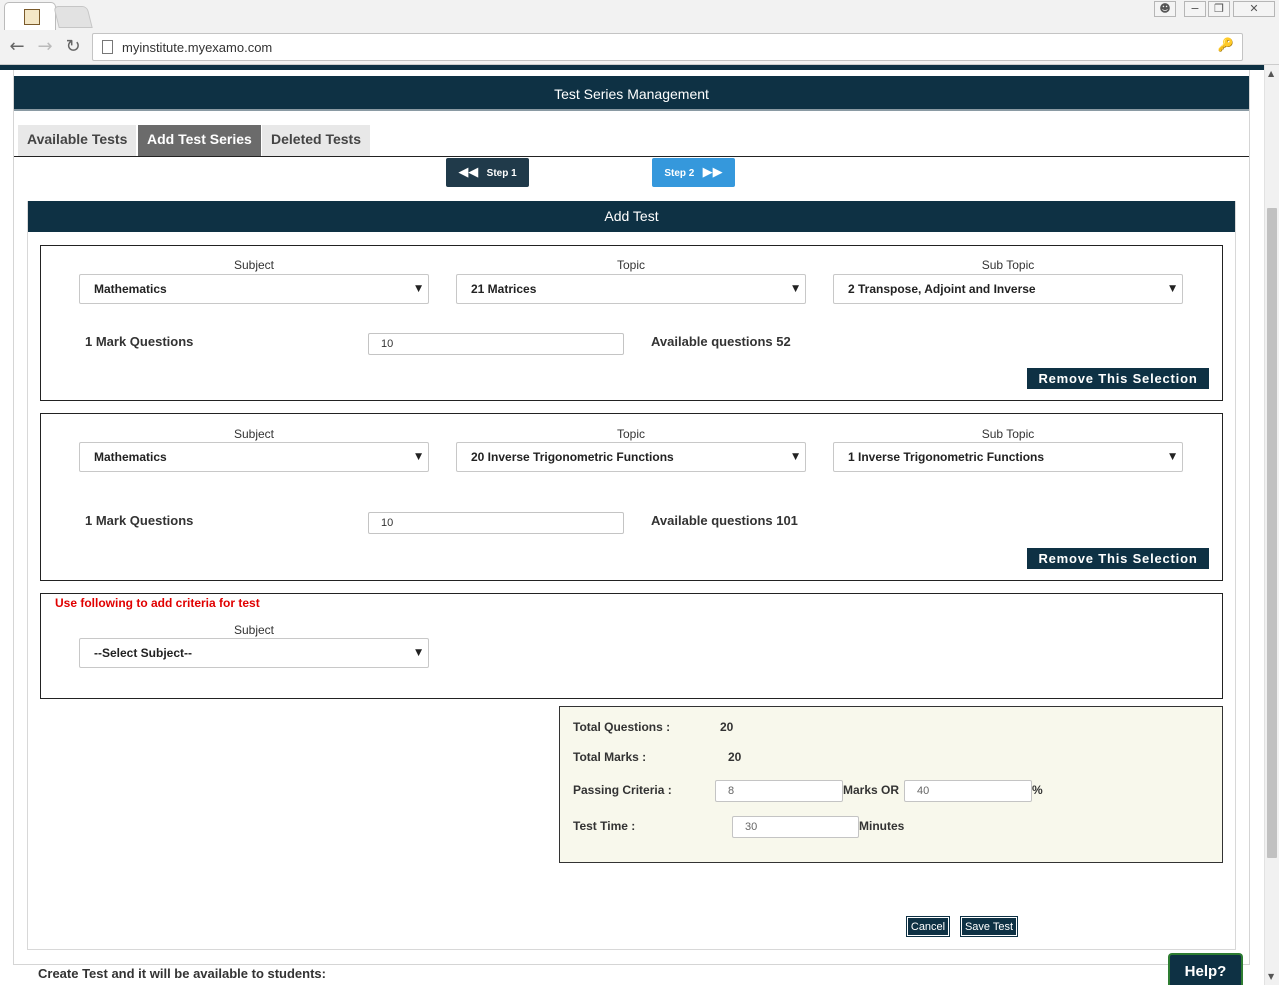 This screenshot has width=1279, height=985. I want to click on cancel-button: Cancel, so click(928, 926).